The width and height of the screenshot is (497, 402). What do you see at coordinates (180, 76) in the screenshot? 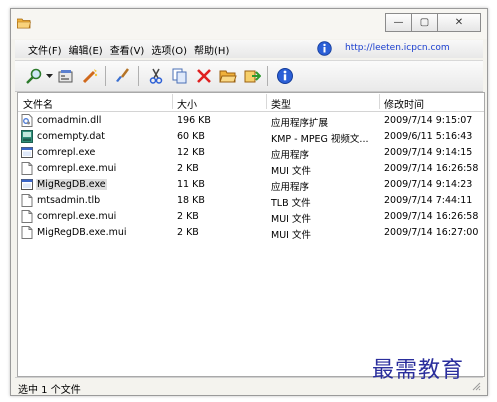
I see `copy-icon` at bounding box center [180, 76].